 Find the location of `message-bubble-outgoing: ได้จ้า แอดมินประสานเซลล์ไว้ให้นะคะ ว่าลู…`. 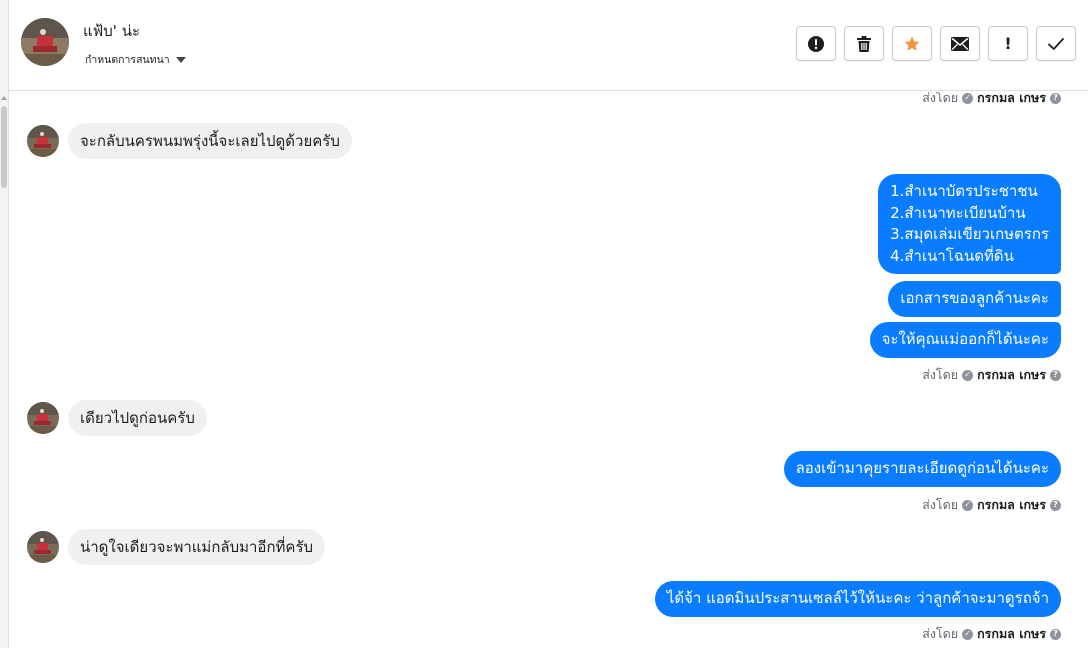

message-bubble-outgoing: ได้จ้า แอดมินประสานเซลล์ไว้ให้นะคะ ว่าลู… is located at coordinates (857, 599).